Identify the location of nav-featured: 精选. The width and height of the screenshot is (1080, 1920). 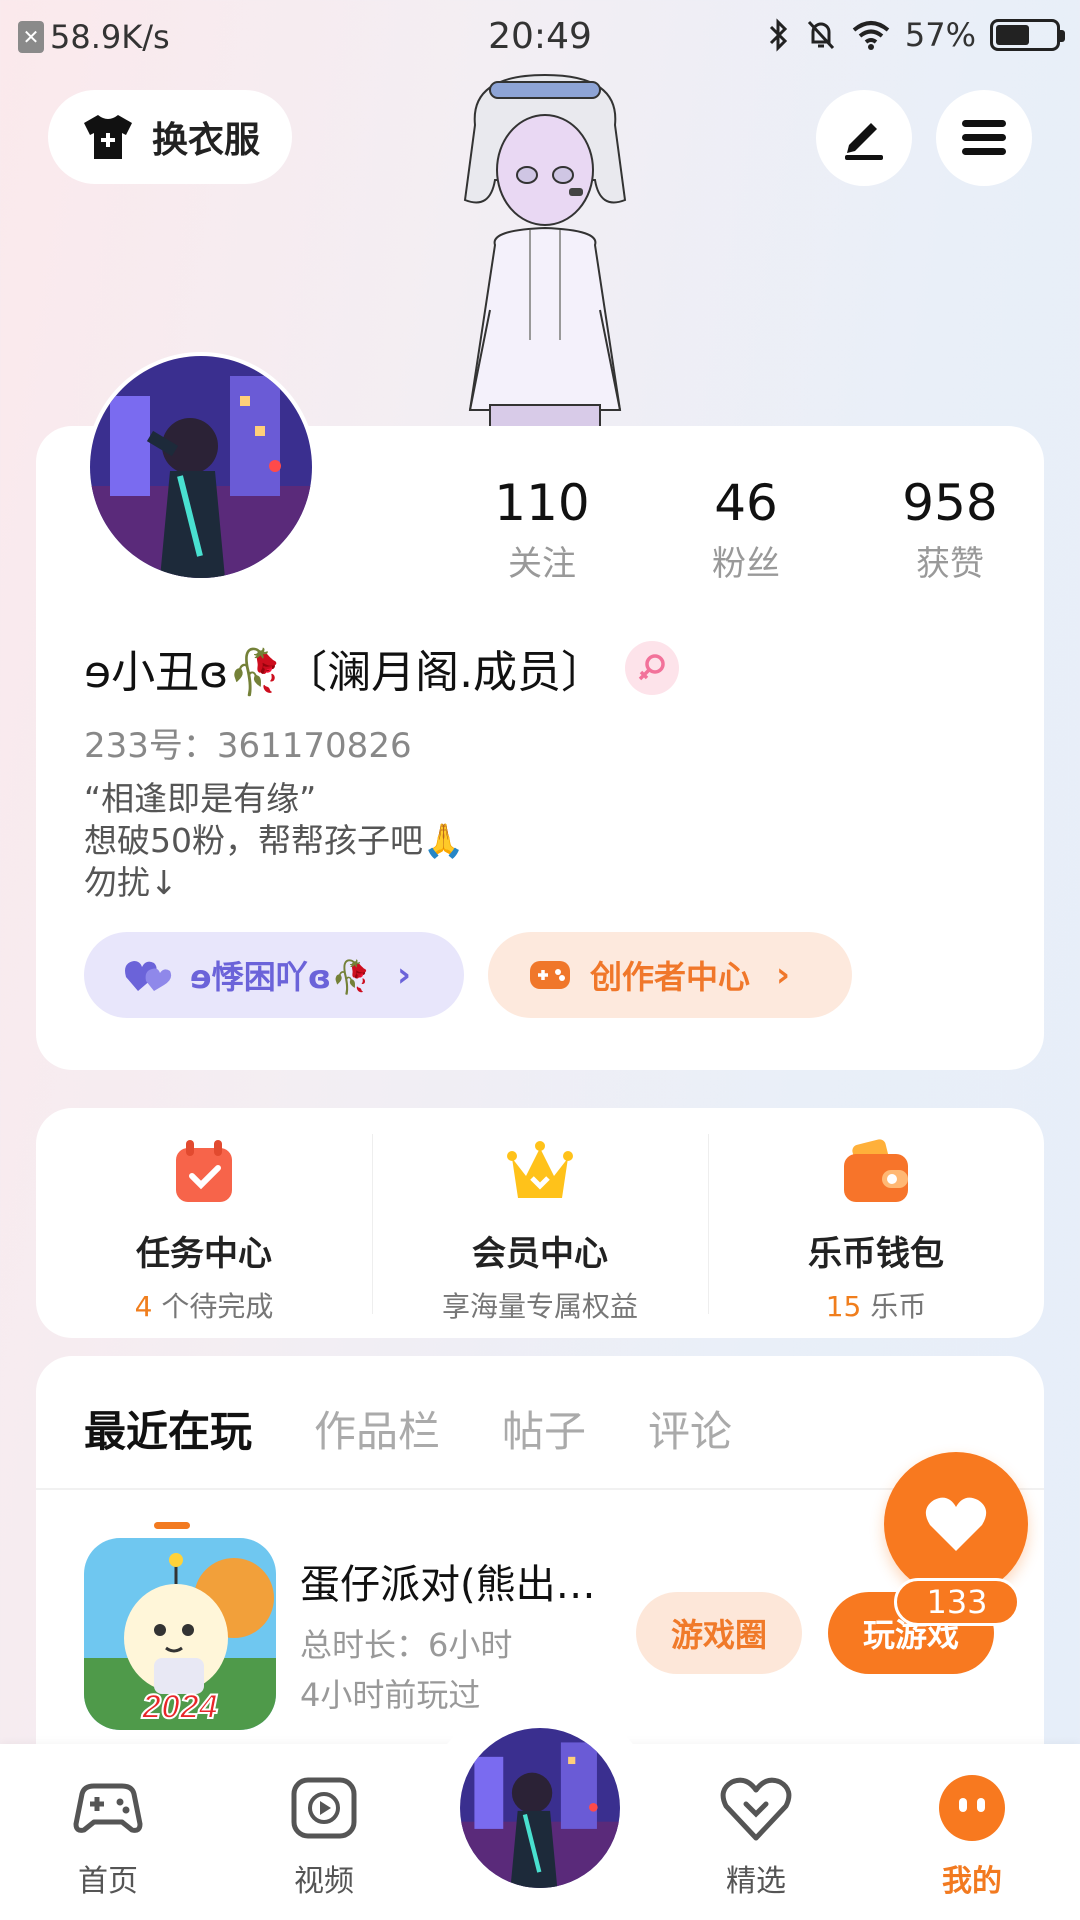
(756, 1835).